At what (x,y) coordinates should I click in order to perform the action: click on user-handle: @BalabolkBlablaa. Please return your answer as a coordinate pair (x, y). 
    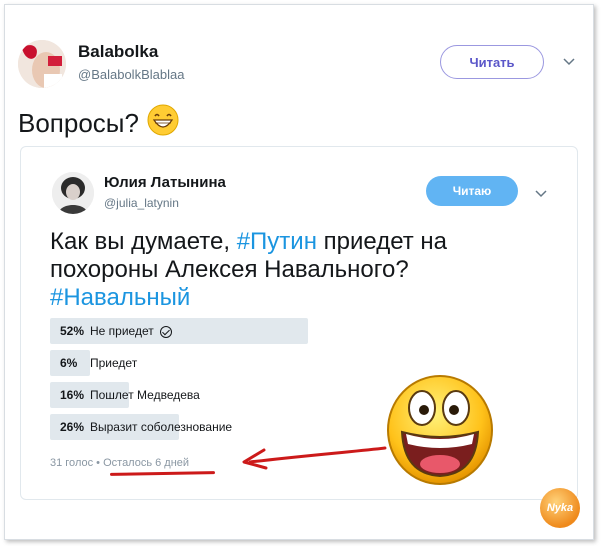
    Looking at the image, I should click on (131, 74).